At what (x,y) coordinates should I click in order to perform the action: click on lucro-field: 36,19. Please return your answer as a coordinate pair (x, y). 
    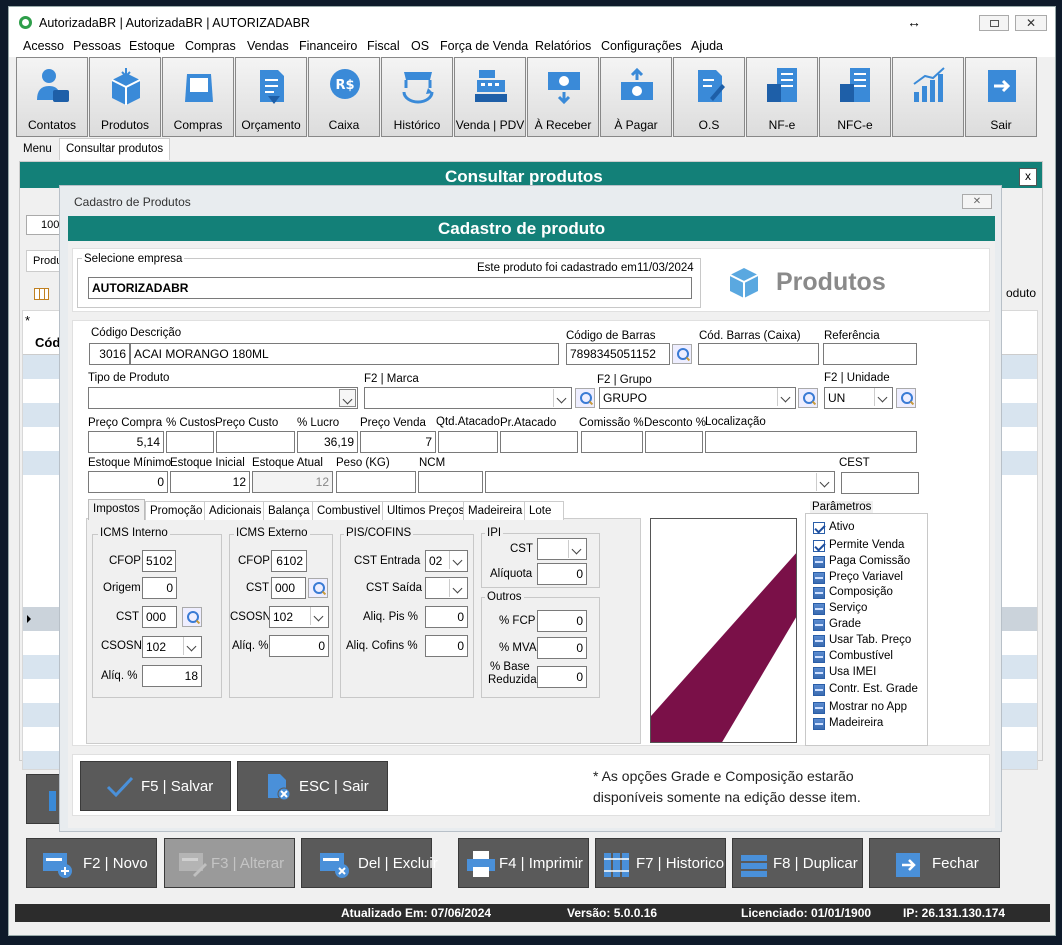
    Looking at the image, I should click on (327, 442).